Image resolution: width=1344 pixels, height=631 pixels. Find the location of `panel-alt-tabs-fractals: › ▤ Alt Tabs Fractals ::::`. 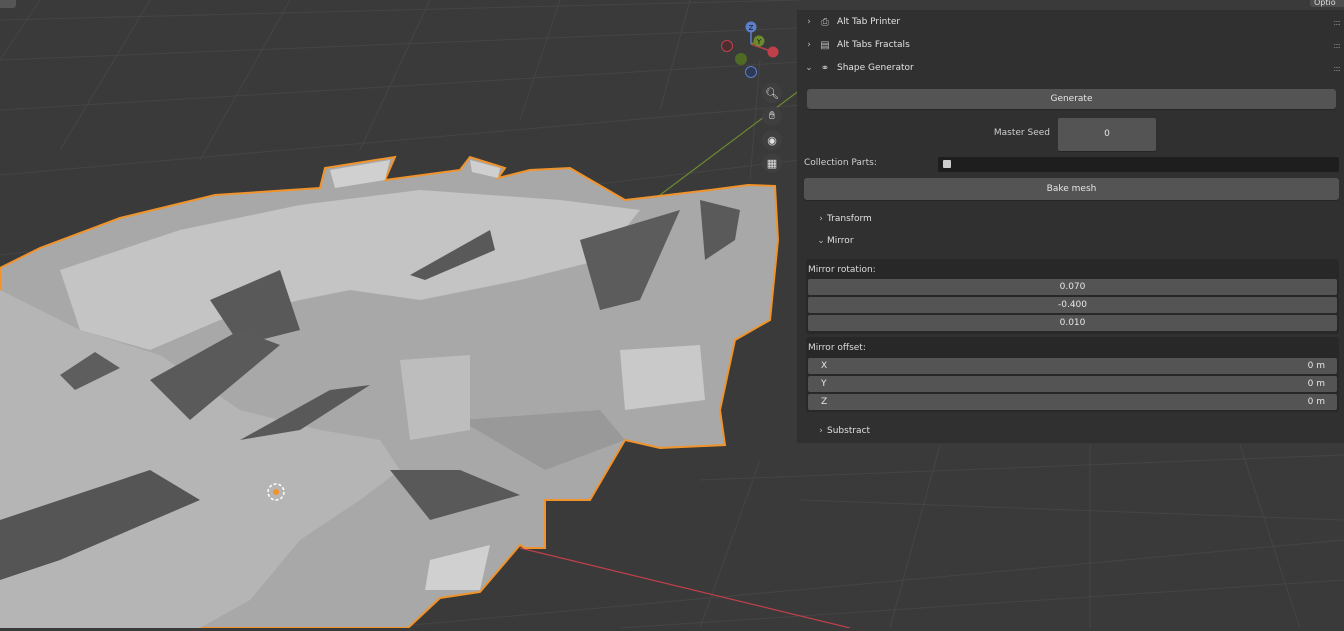

panel-alt-tabs-fractals: › ▤ Alt Tabs Fractals :::: is located at coordinates (1072, 45).